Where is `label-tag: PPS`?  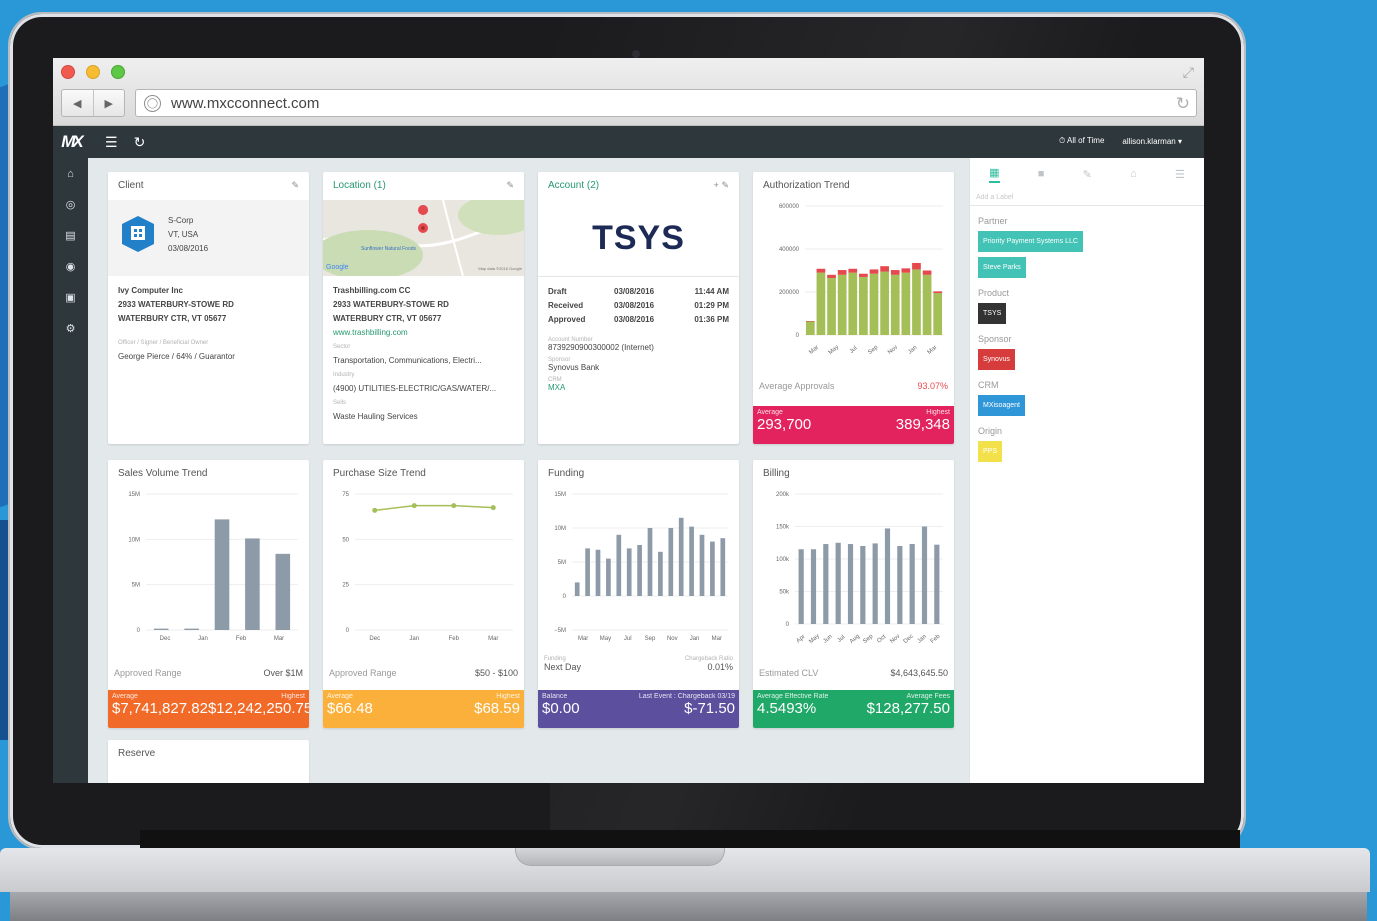
label-tag: PPS is located at coordinates (990, 451).